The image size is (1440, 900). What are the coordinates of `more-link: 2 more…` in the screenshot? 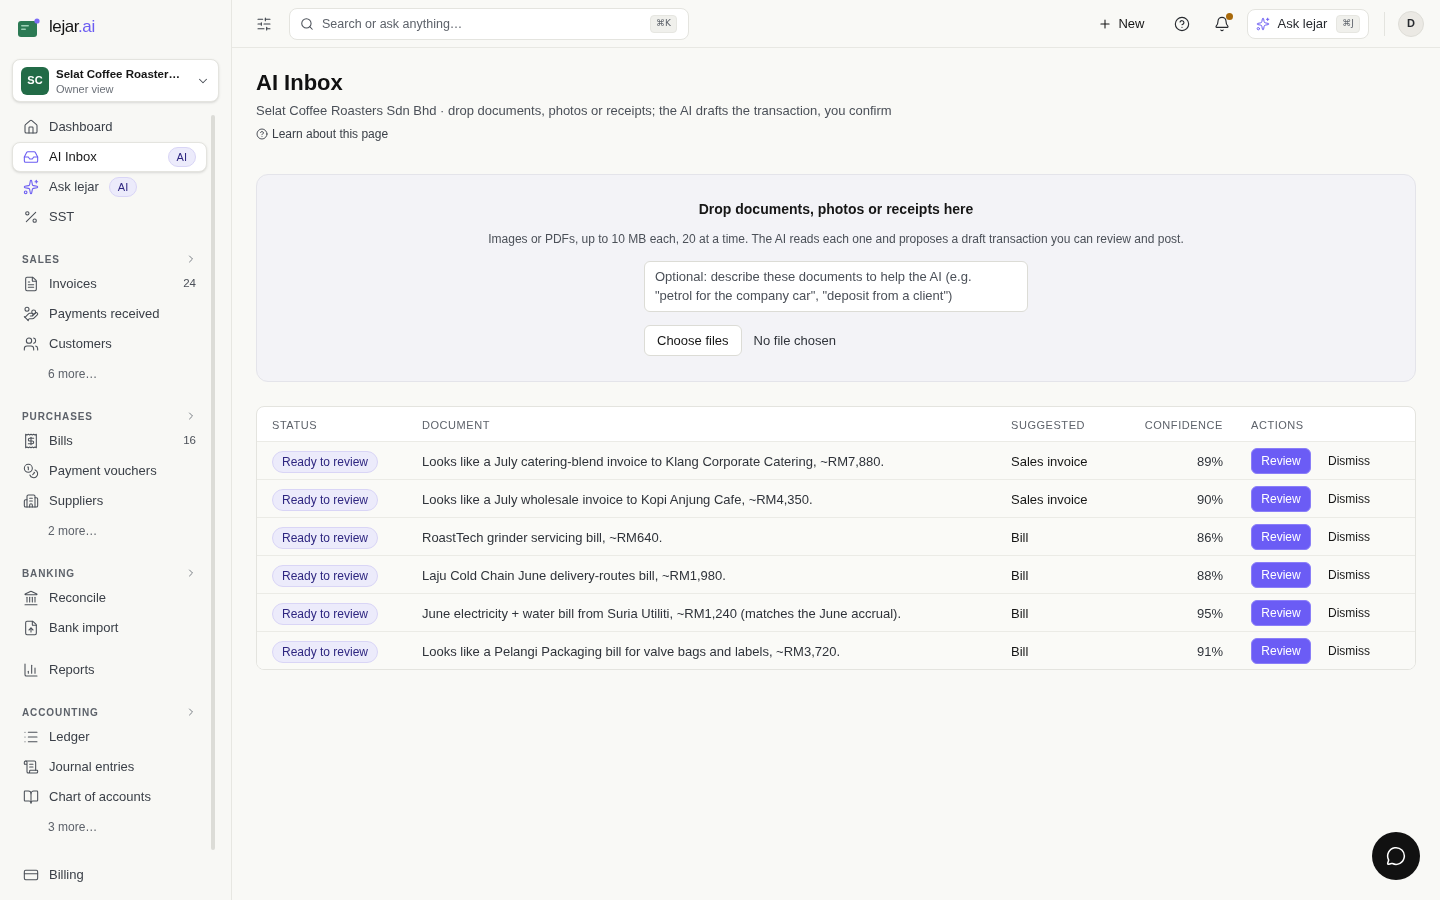 It's located at (73, 531).